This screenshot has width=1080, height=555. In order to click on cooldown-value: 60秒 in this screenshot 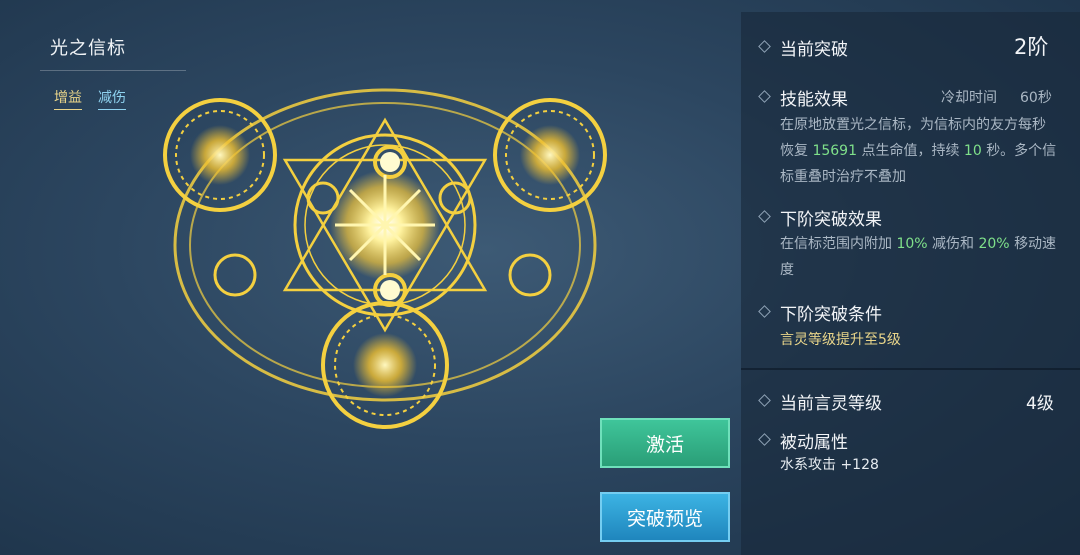, I will do `click(1036, 98)`.